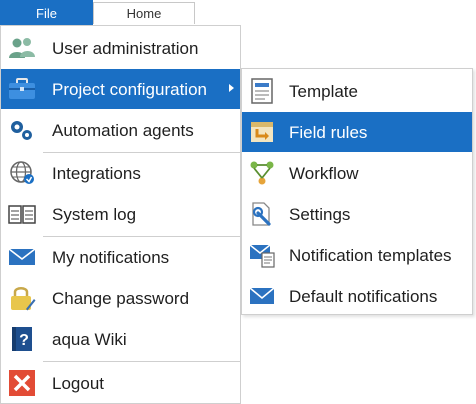 This screenshot has width=476, height=404. What do you see at coordinates (89, 339) in the screenshot?
I see `menu-item-label: aqua Wiki` at bounding box center [89, 339].